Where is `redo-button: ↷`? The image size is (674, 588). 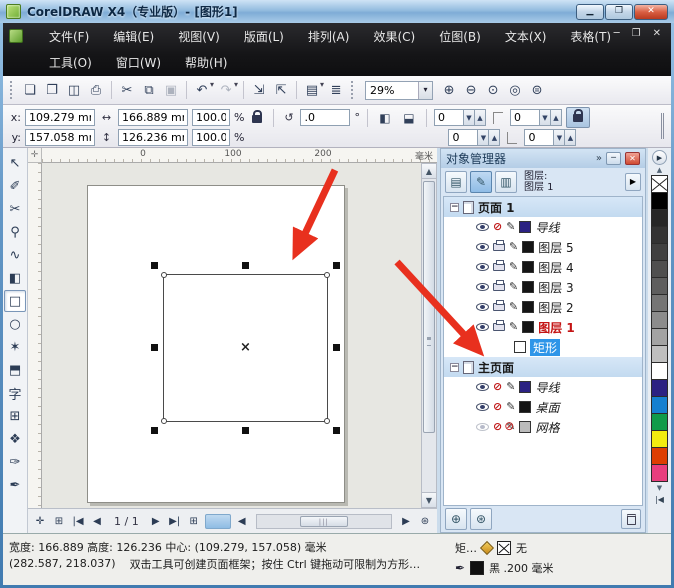
redo-button: ↷ is located at coordinates (226, 90).